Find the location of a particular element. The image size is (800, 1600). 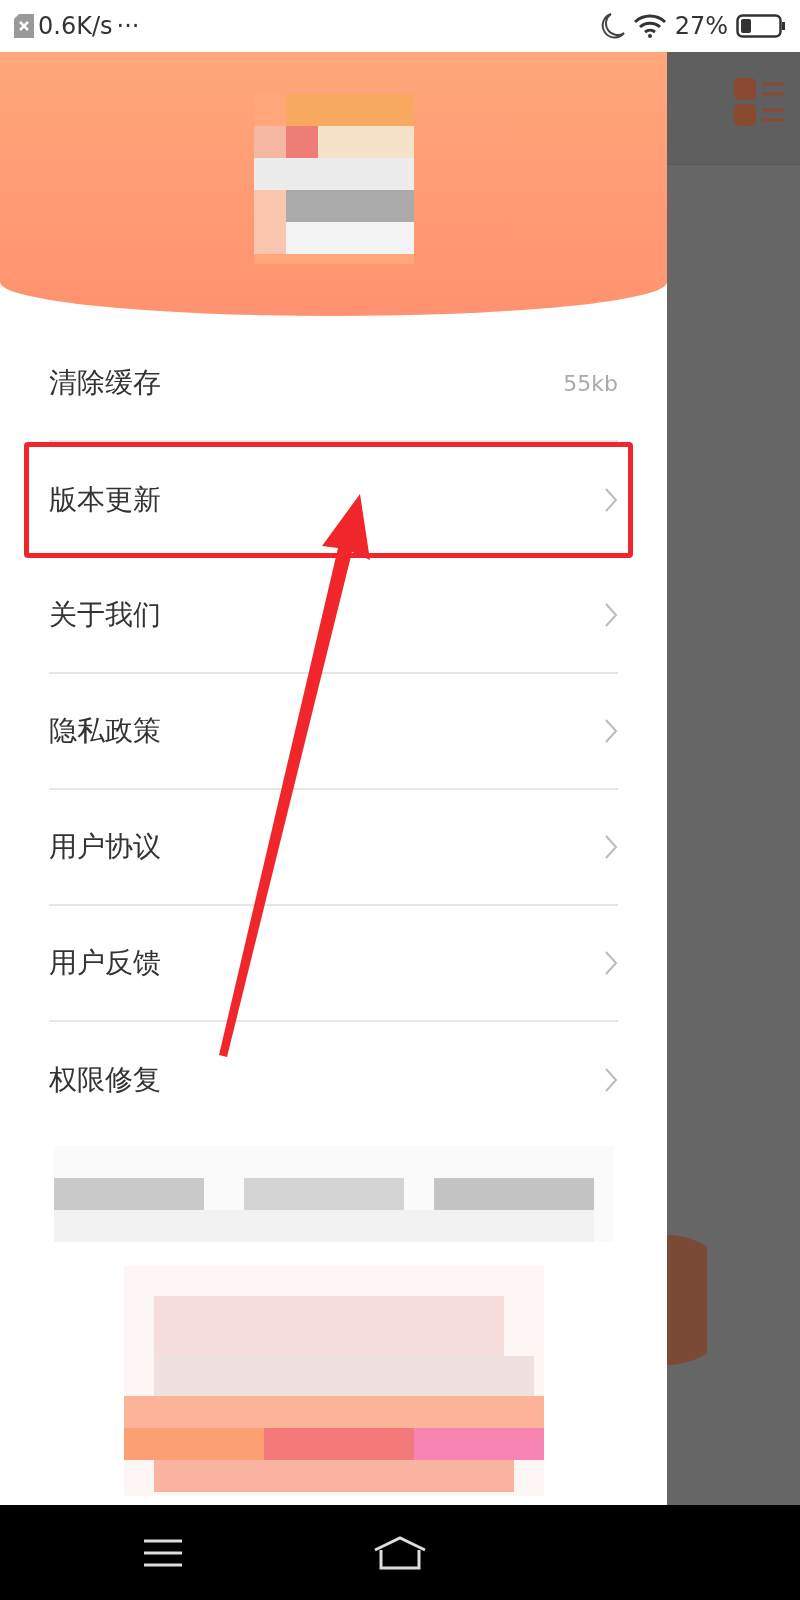

menu-icon is located at coordinates (162, 1552).